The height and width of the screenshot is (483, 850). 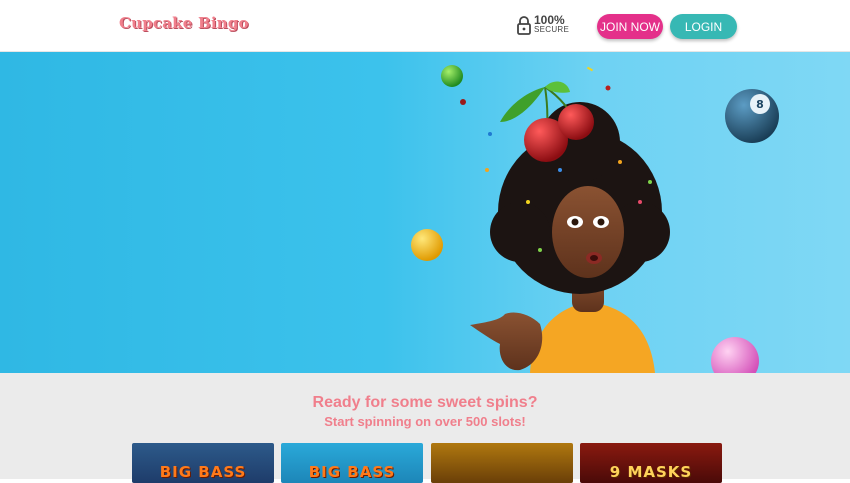 What do you see at coordinates (752, 116) in the screenshot?
I see `bingo-ball-icon: 8` at bounding box center [752, 116].